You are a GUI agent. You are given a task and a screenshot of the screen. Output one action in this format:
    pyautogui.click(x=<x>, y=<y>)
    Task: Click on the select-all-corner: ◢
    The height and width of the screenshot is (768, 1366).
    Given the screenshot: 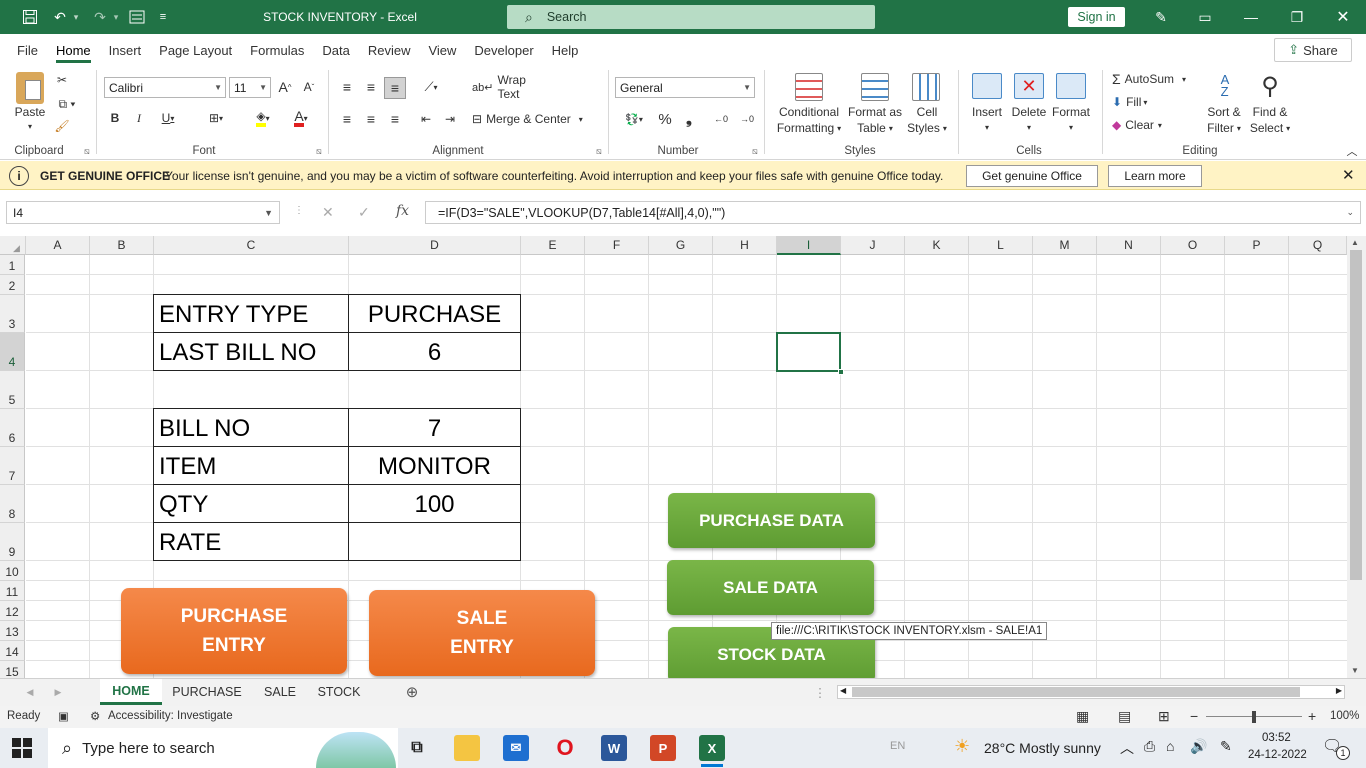 What is the action you would take?
    pyautogui.click(x=13, y=245)
    